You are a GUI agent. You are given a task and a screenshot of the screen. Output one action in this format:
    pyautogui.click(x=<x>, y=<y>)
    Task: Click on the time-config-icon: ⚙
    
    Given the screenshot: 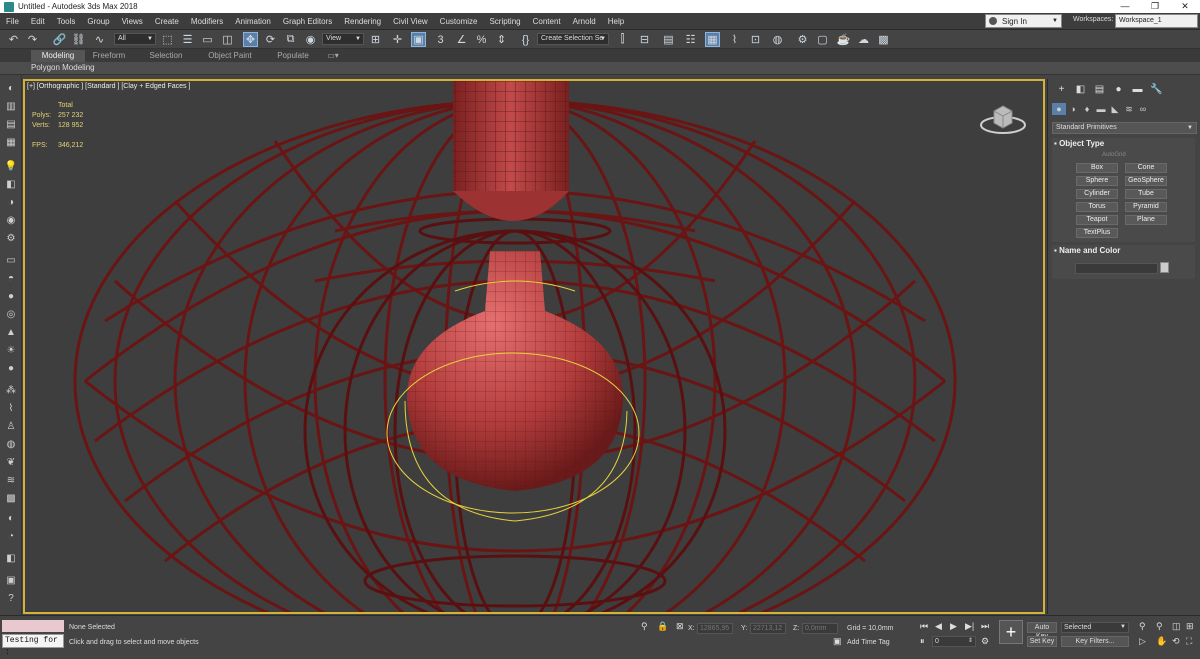 What is the action you would take?
    pyautogui.click(x=985, y=641)
    